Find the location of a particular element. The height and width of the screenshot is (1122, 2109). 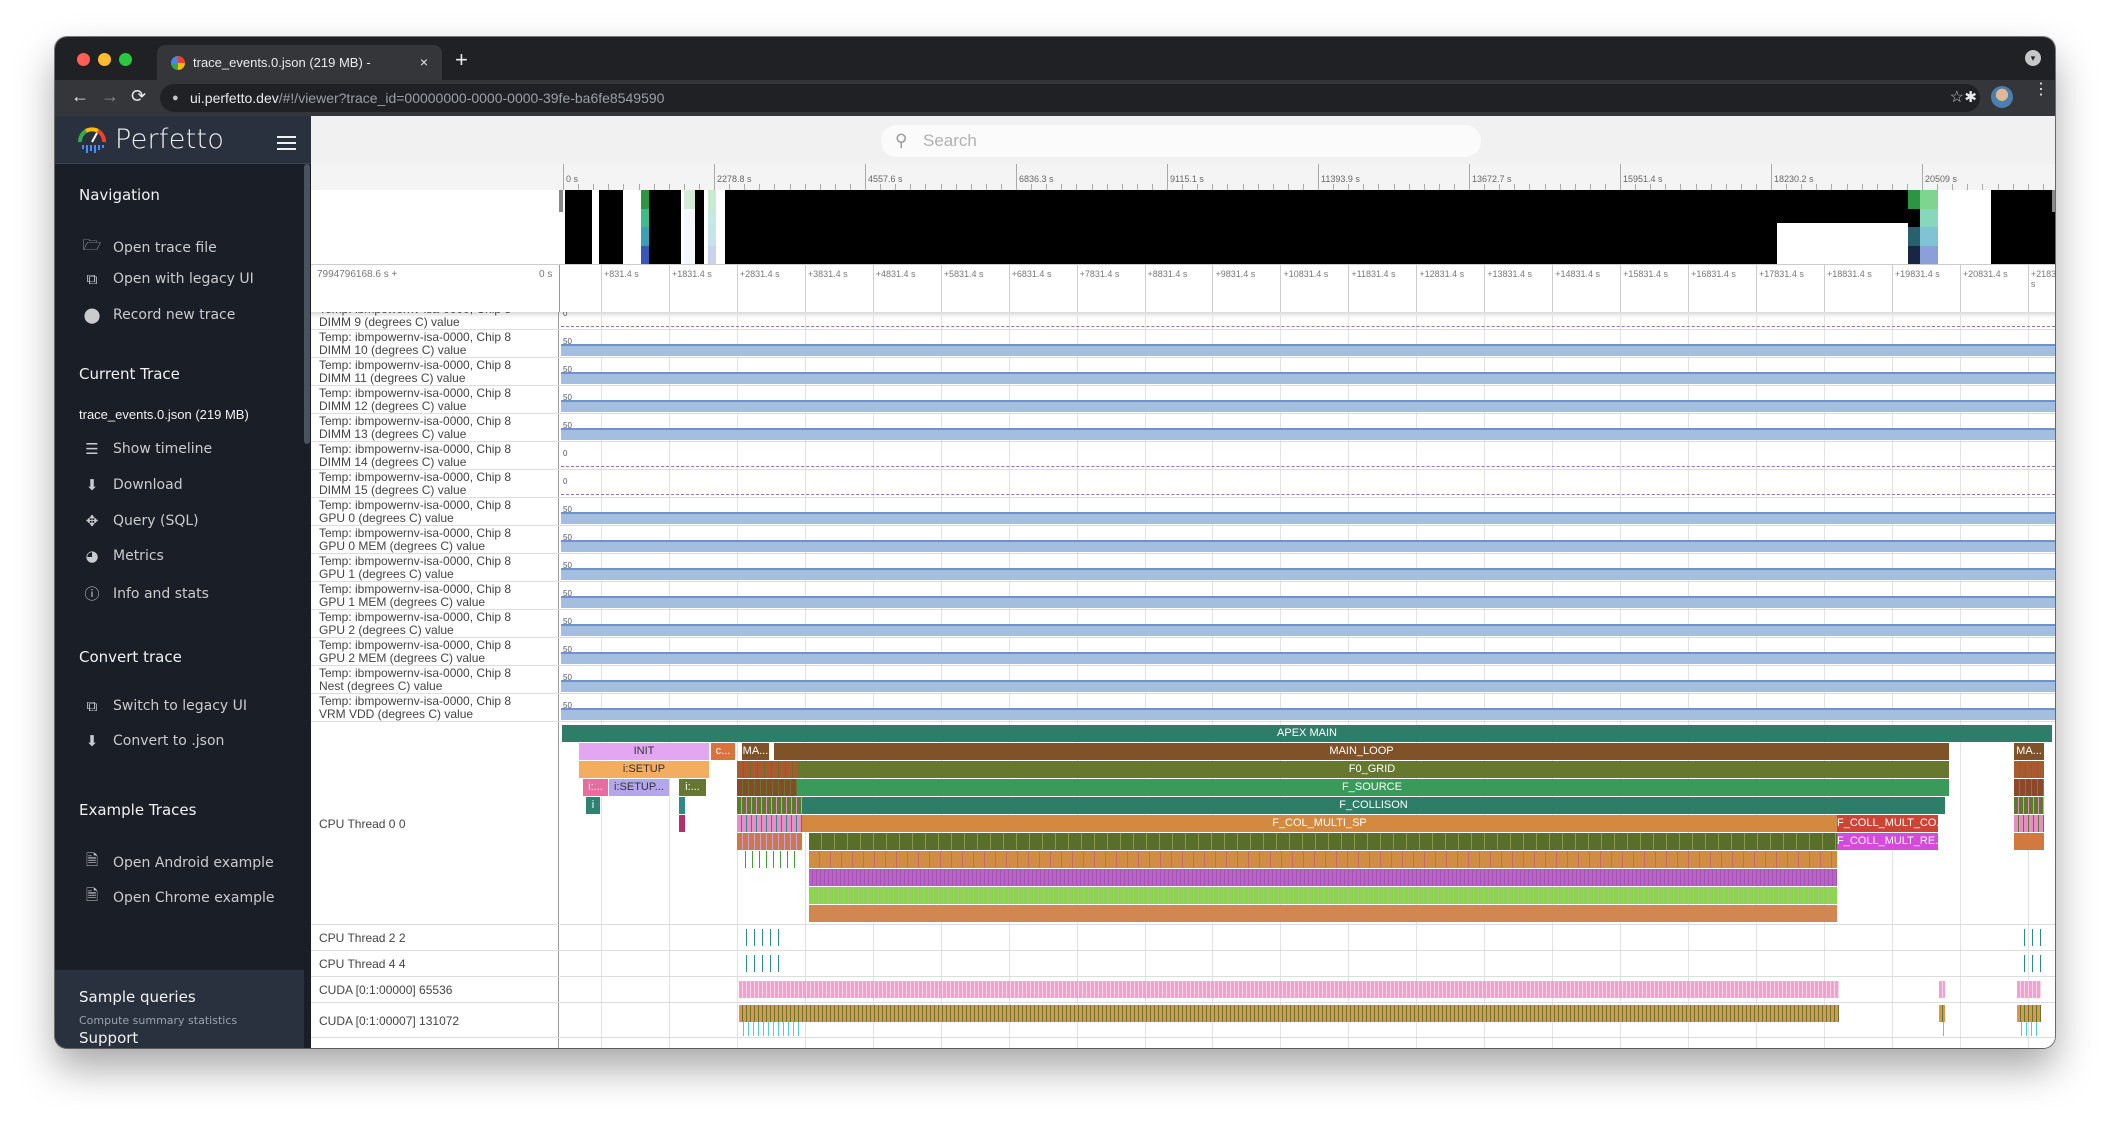

slice: F0_GRID is located at coordinates (1372, 769).